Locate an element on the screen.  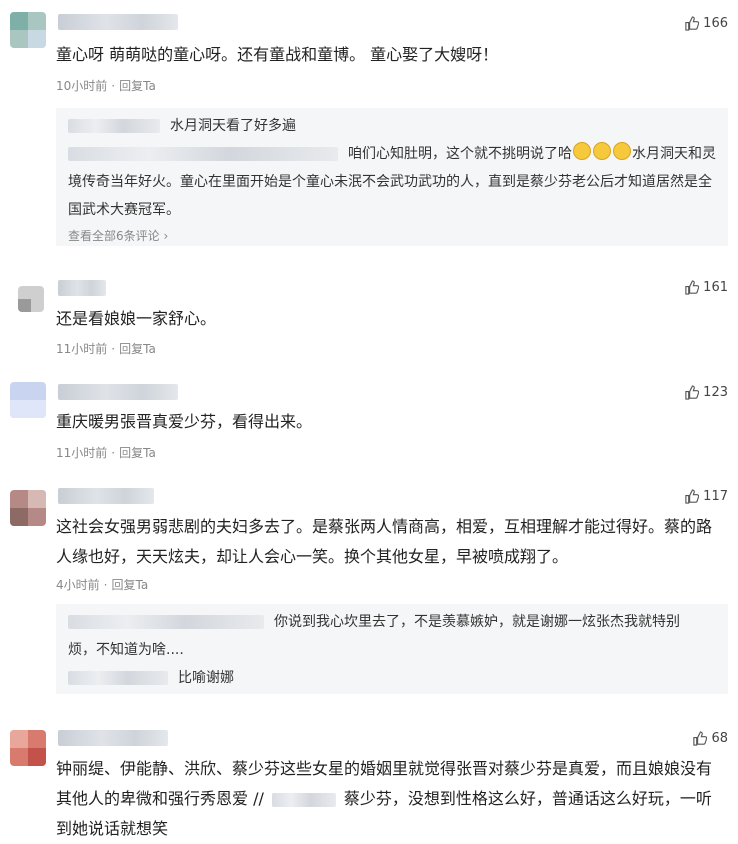
like-button: 166 is located at coordinates (706, 23).